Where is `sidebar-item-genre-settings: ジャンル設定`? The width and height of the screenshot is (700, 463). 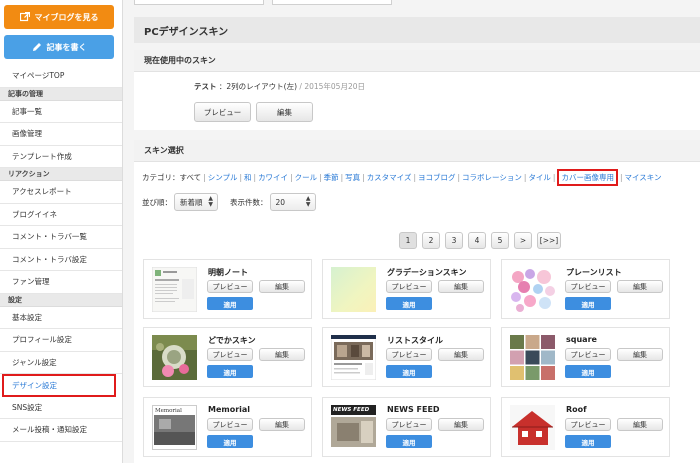
sidebar-item-genre-settings: ジャンル設定 is located at coordinates (61, 362).